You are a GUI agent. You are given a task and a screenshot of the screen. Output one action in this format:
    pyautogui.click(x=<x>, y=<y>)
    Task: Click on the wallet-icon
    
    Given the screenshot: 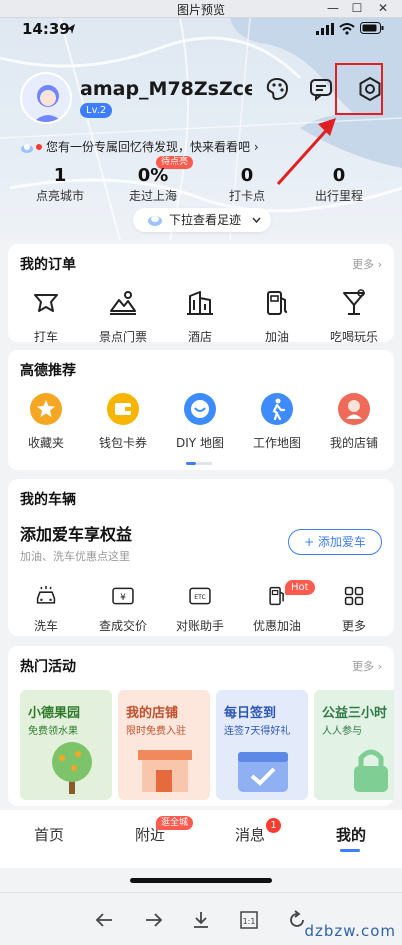 What is the action you would take?
    pyautogui.click(x=123, y=409)
    